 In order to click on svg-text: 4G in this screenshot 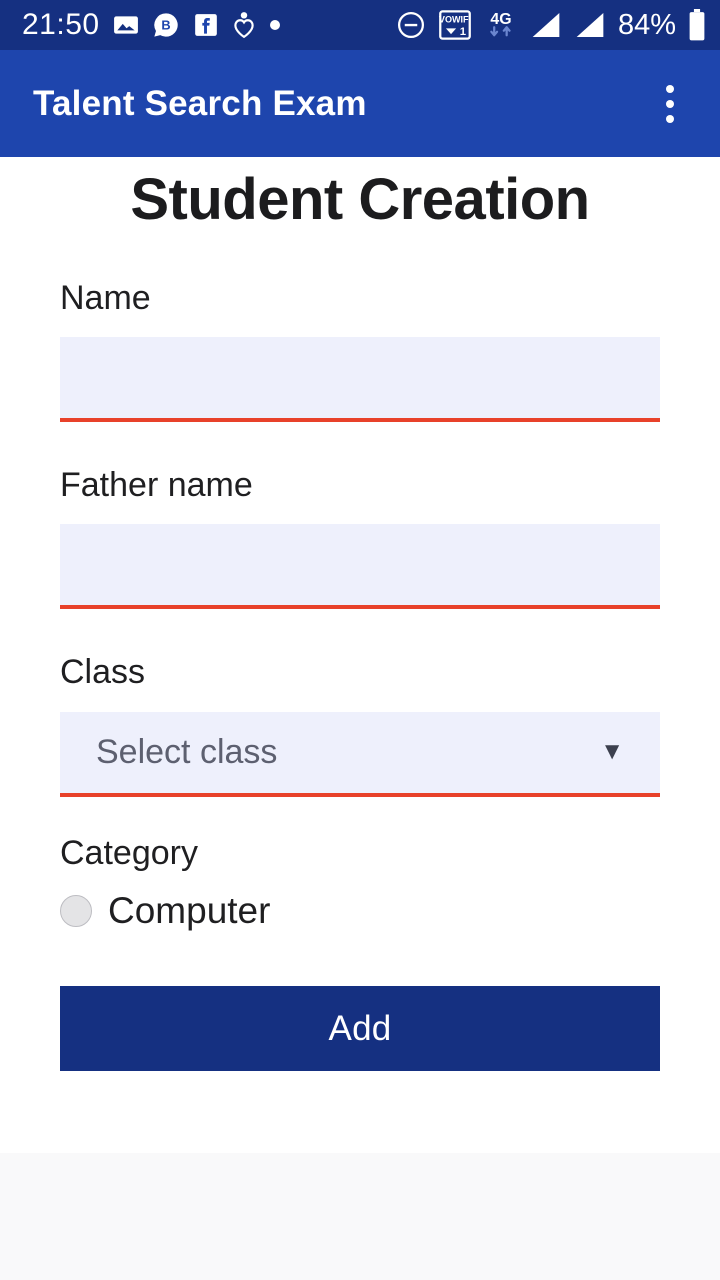, I will do `click(500, 19)`.